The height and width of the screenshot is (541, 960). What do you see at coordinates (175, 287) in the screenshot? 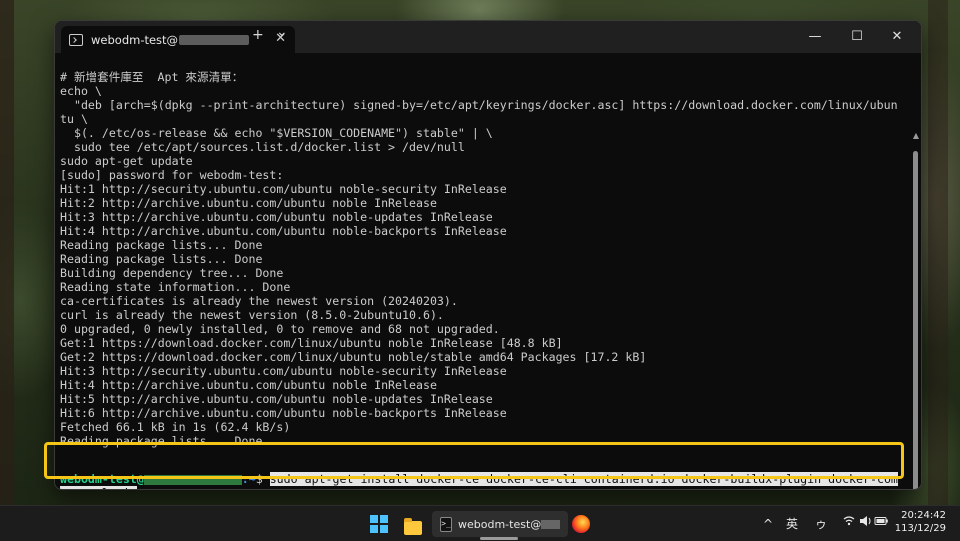
I see `terminal-line: Reading state information... Done` at bounding box center [175, 287].